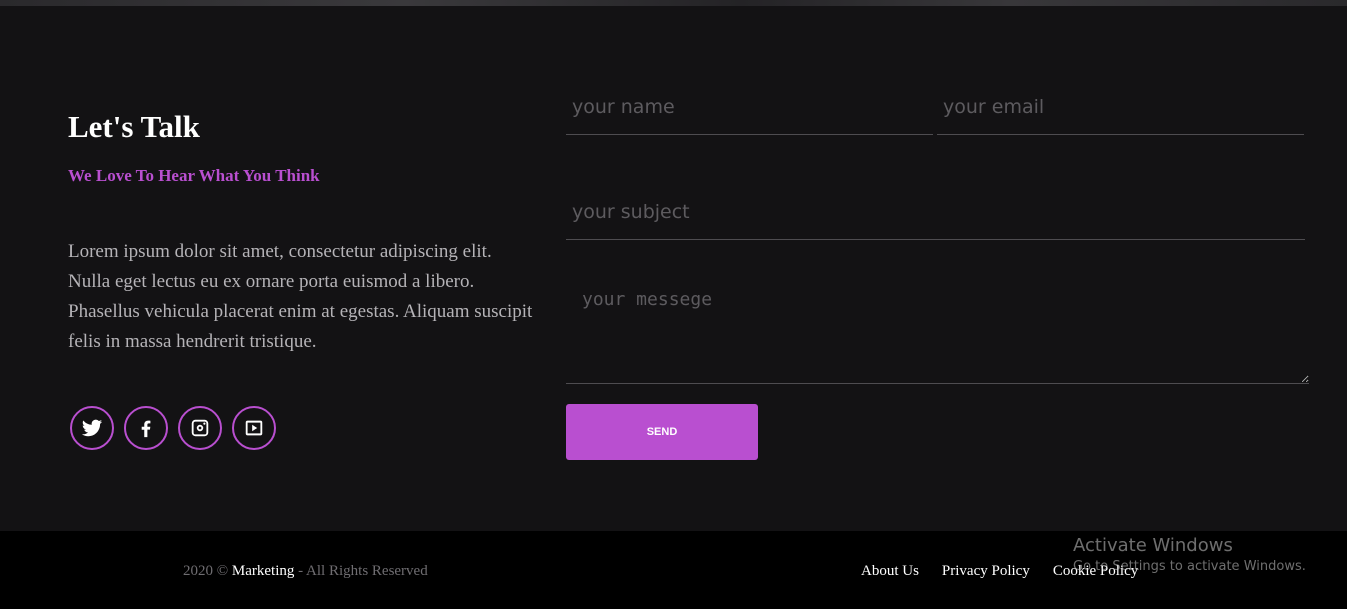 Image resolution: width=1347 pixels, height=609 pixels. I want to click on cookie-policy-link: Cookie Policy, so click(1095, 571).